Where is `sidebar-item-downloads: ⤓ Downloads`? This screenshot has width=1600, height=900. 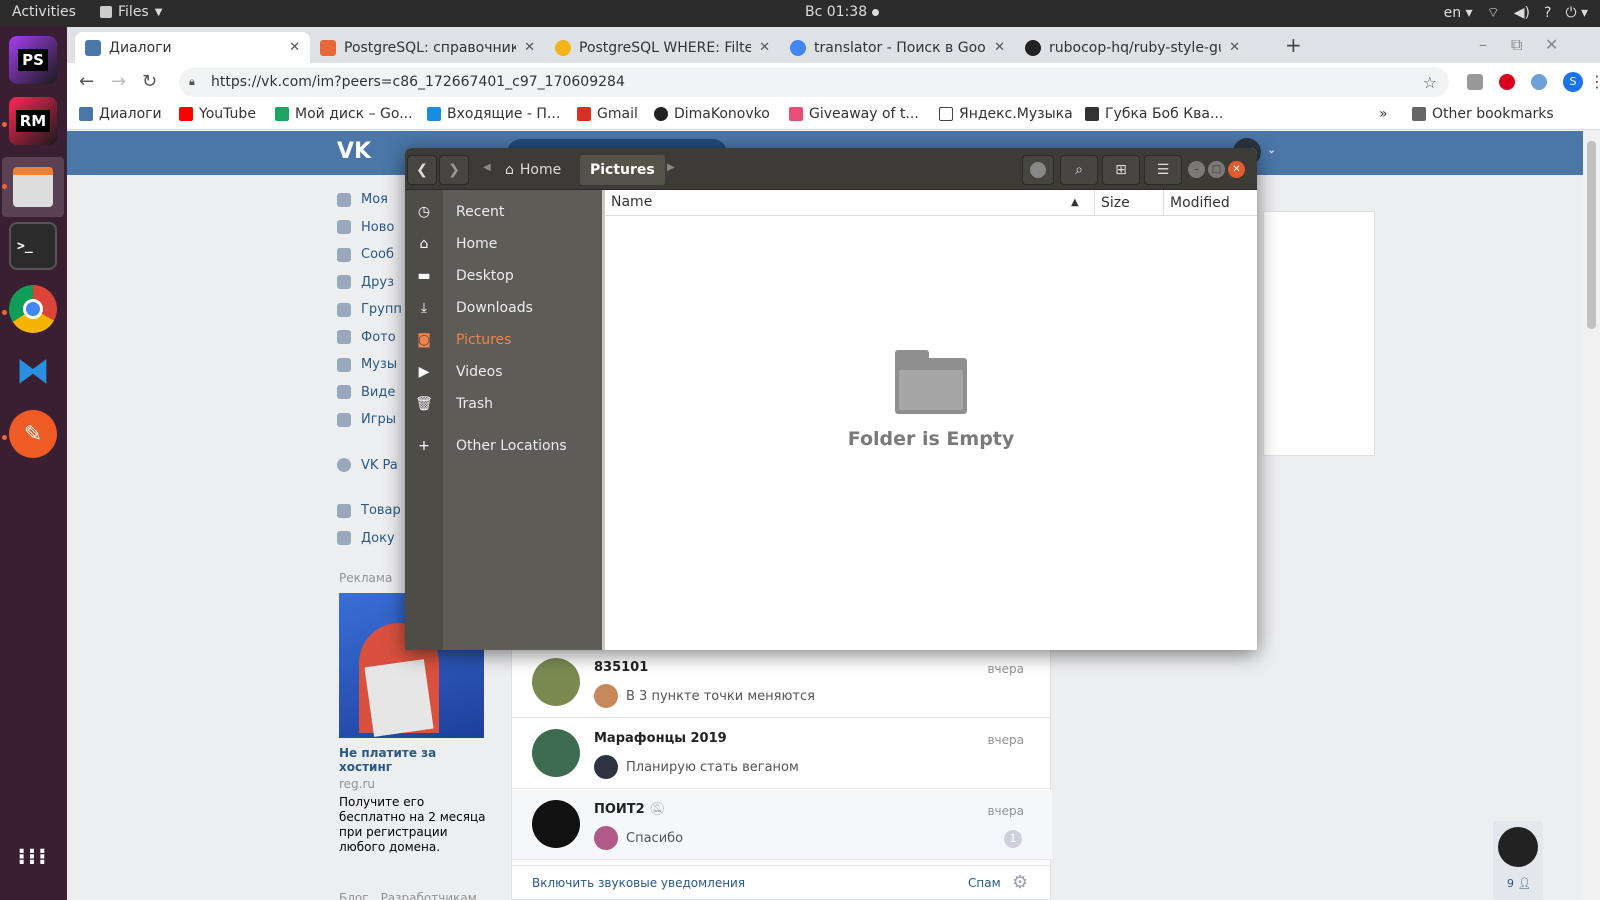 sidebar-item-downloads: ⤓ Downloads is located at coordinates (503, 308).